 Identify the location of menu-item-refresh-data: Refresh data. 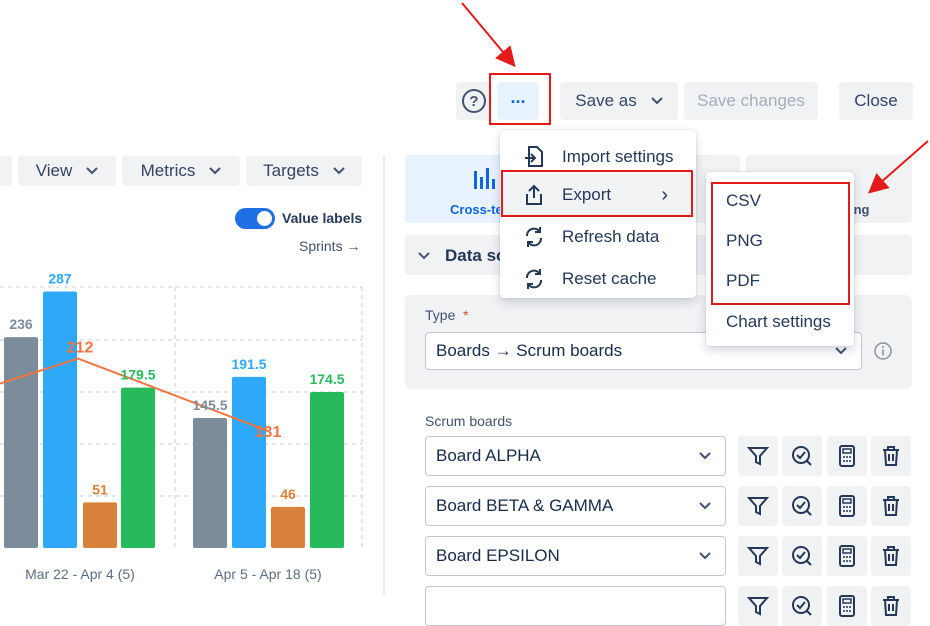
(598, 237).